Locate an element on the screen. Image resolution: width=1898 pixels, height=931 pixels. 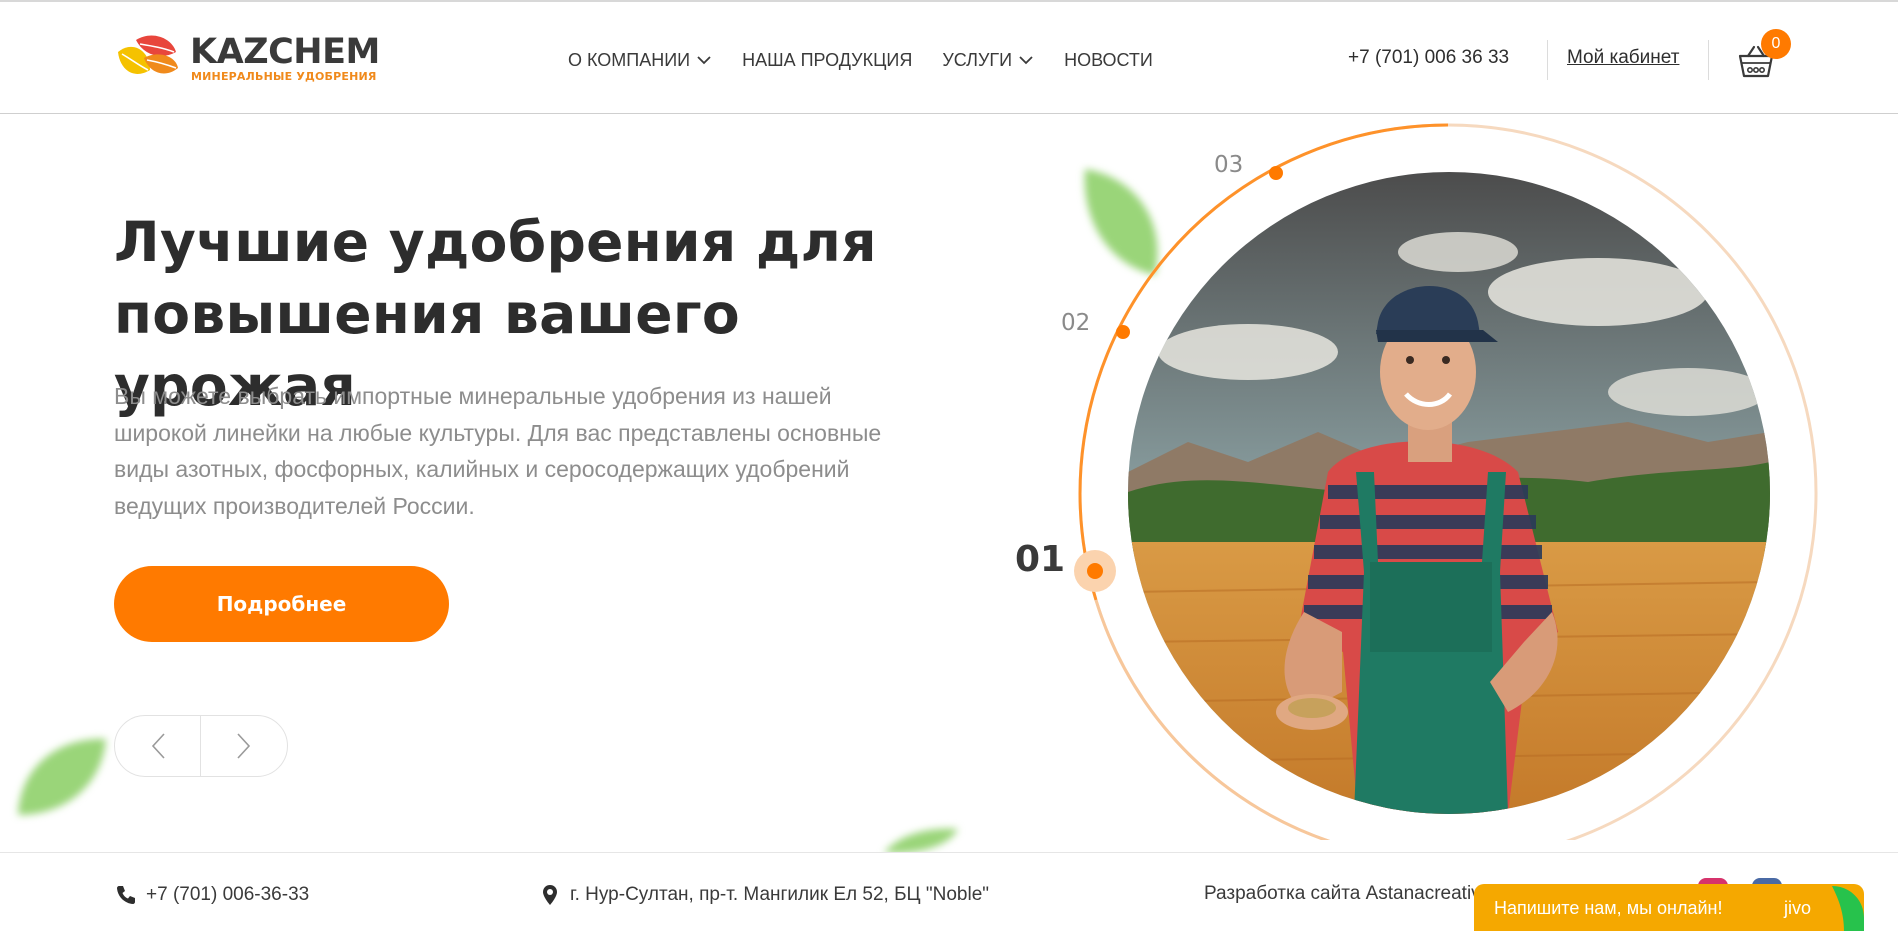
footer-phone: +7 (701) 006-36-33 is located at coordinates (228, 894).